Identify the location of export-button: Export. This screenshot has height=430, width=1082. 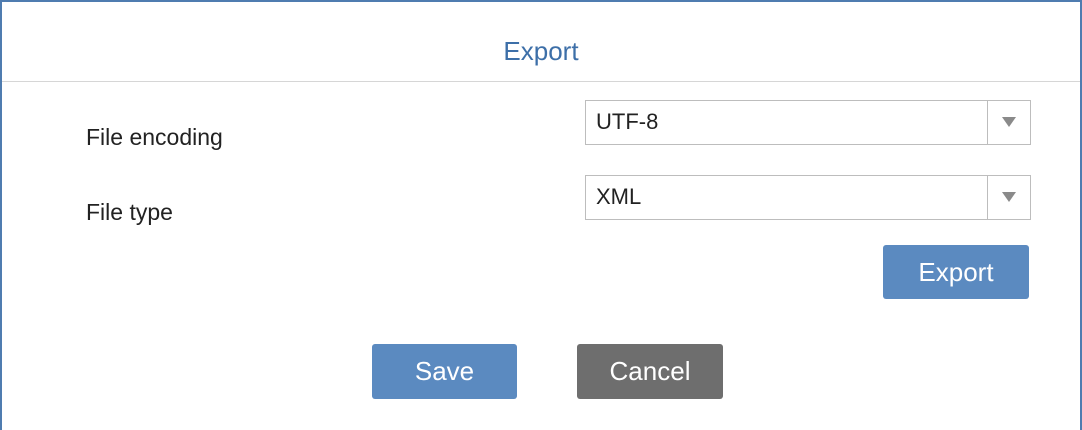
(956, 272).